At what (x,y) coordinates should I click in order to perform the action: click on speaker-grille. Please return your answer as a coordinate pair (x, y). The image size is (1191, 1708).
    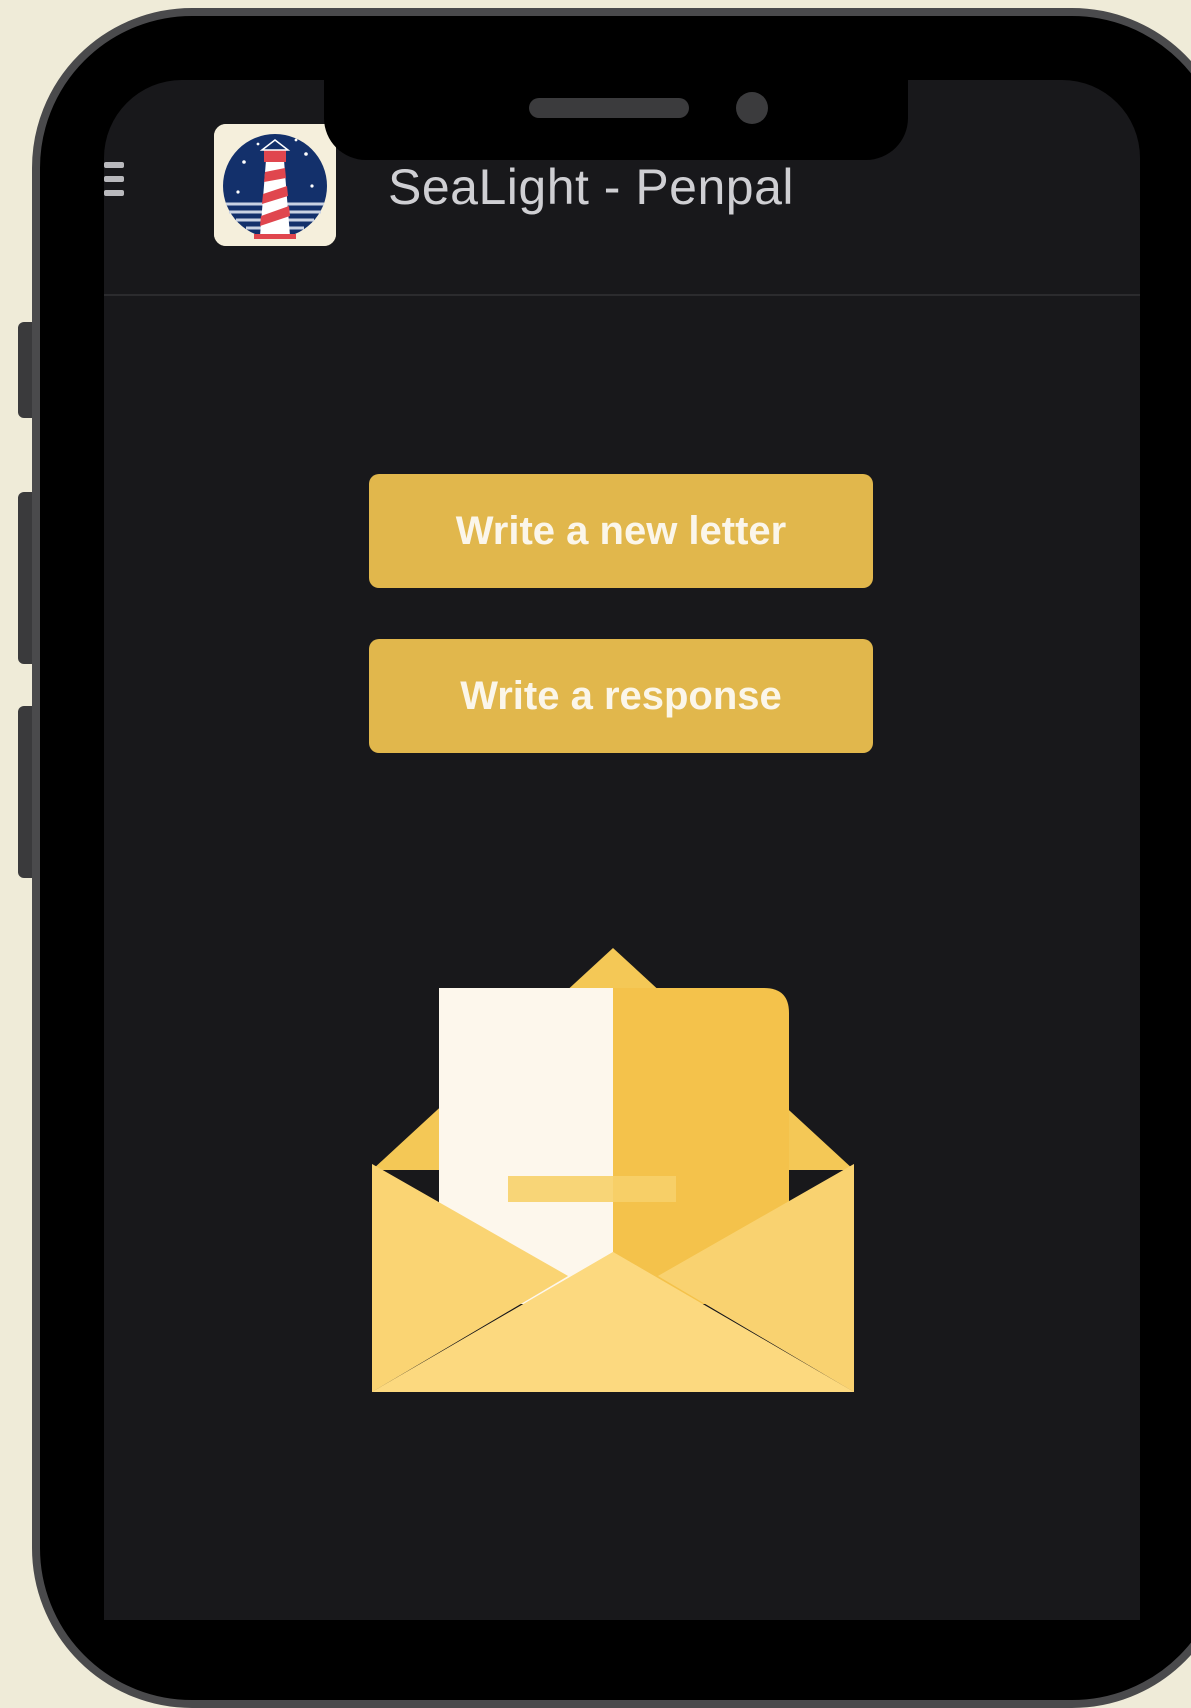
    Looking at the image, I should click on (609, 108).